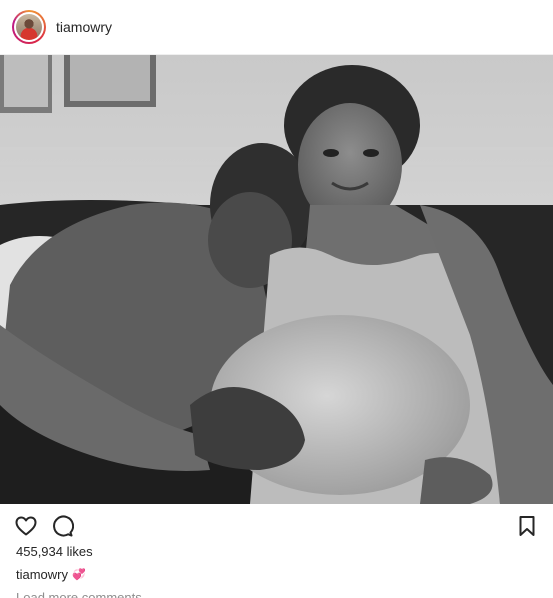 The height and width of the screenshot is (598, 553). What do you see at coordinates (84, 27) in the screenshot?
I see `post-username: tiamowry` at bounding box center [84, 27].